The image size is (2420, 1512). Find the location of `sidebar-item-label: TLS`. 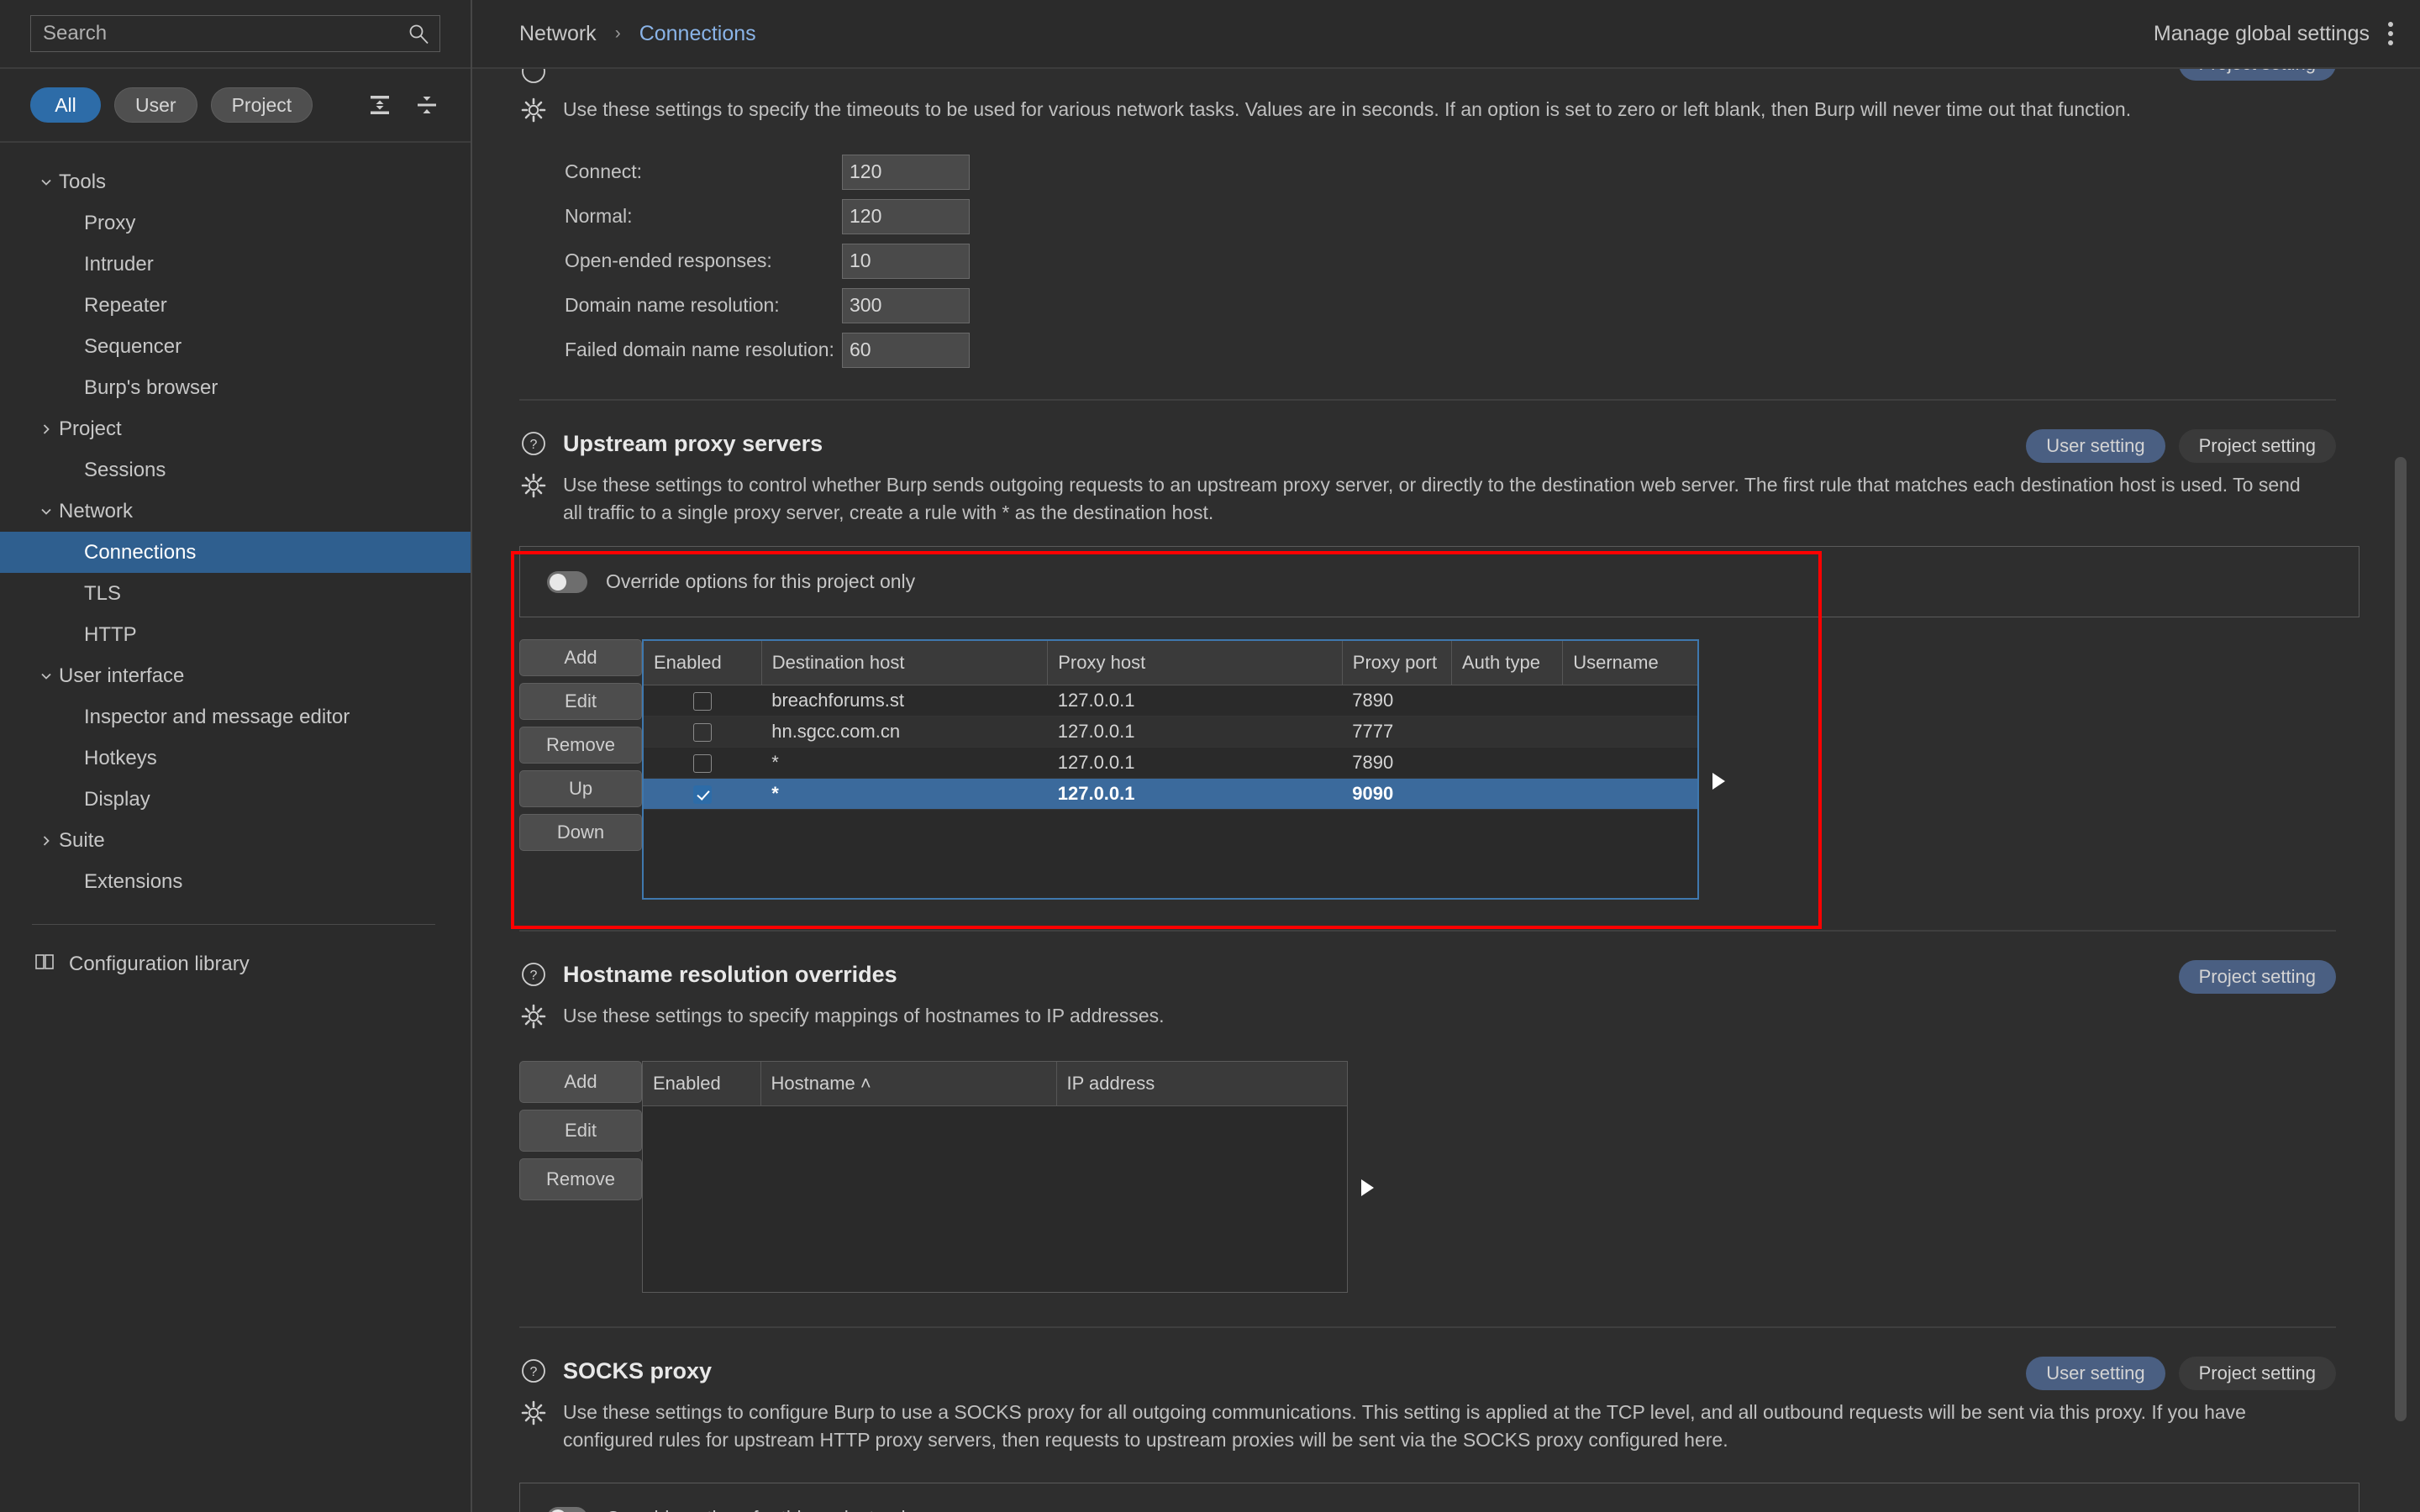

sidebar-item-label: TLS is located at coordinates (103, 593).